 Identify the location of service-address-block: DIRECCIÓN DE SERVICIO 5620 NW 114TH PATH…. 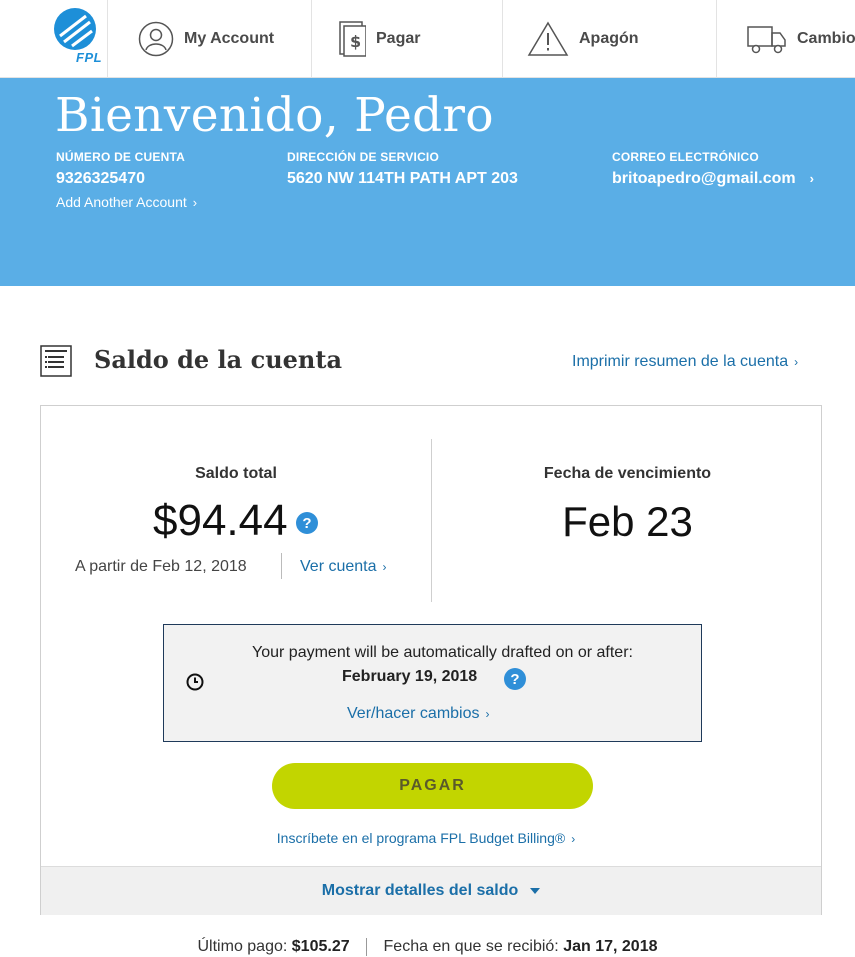
(402, 169).